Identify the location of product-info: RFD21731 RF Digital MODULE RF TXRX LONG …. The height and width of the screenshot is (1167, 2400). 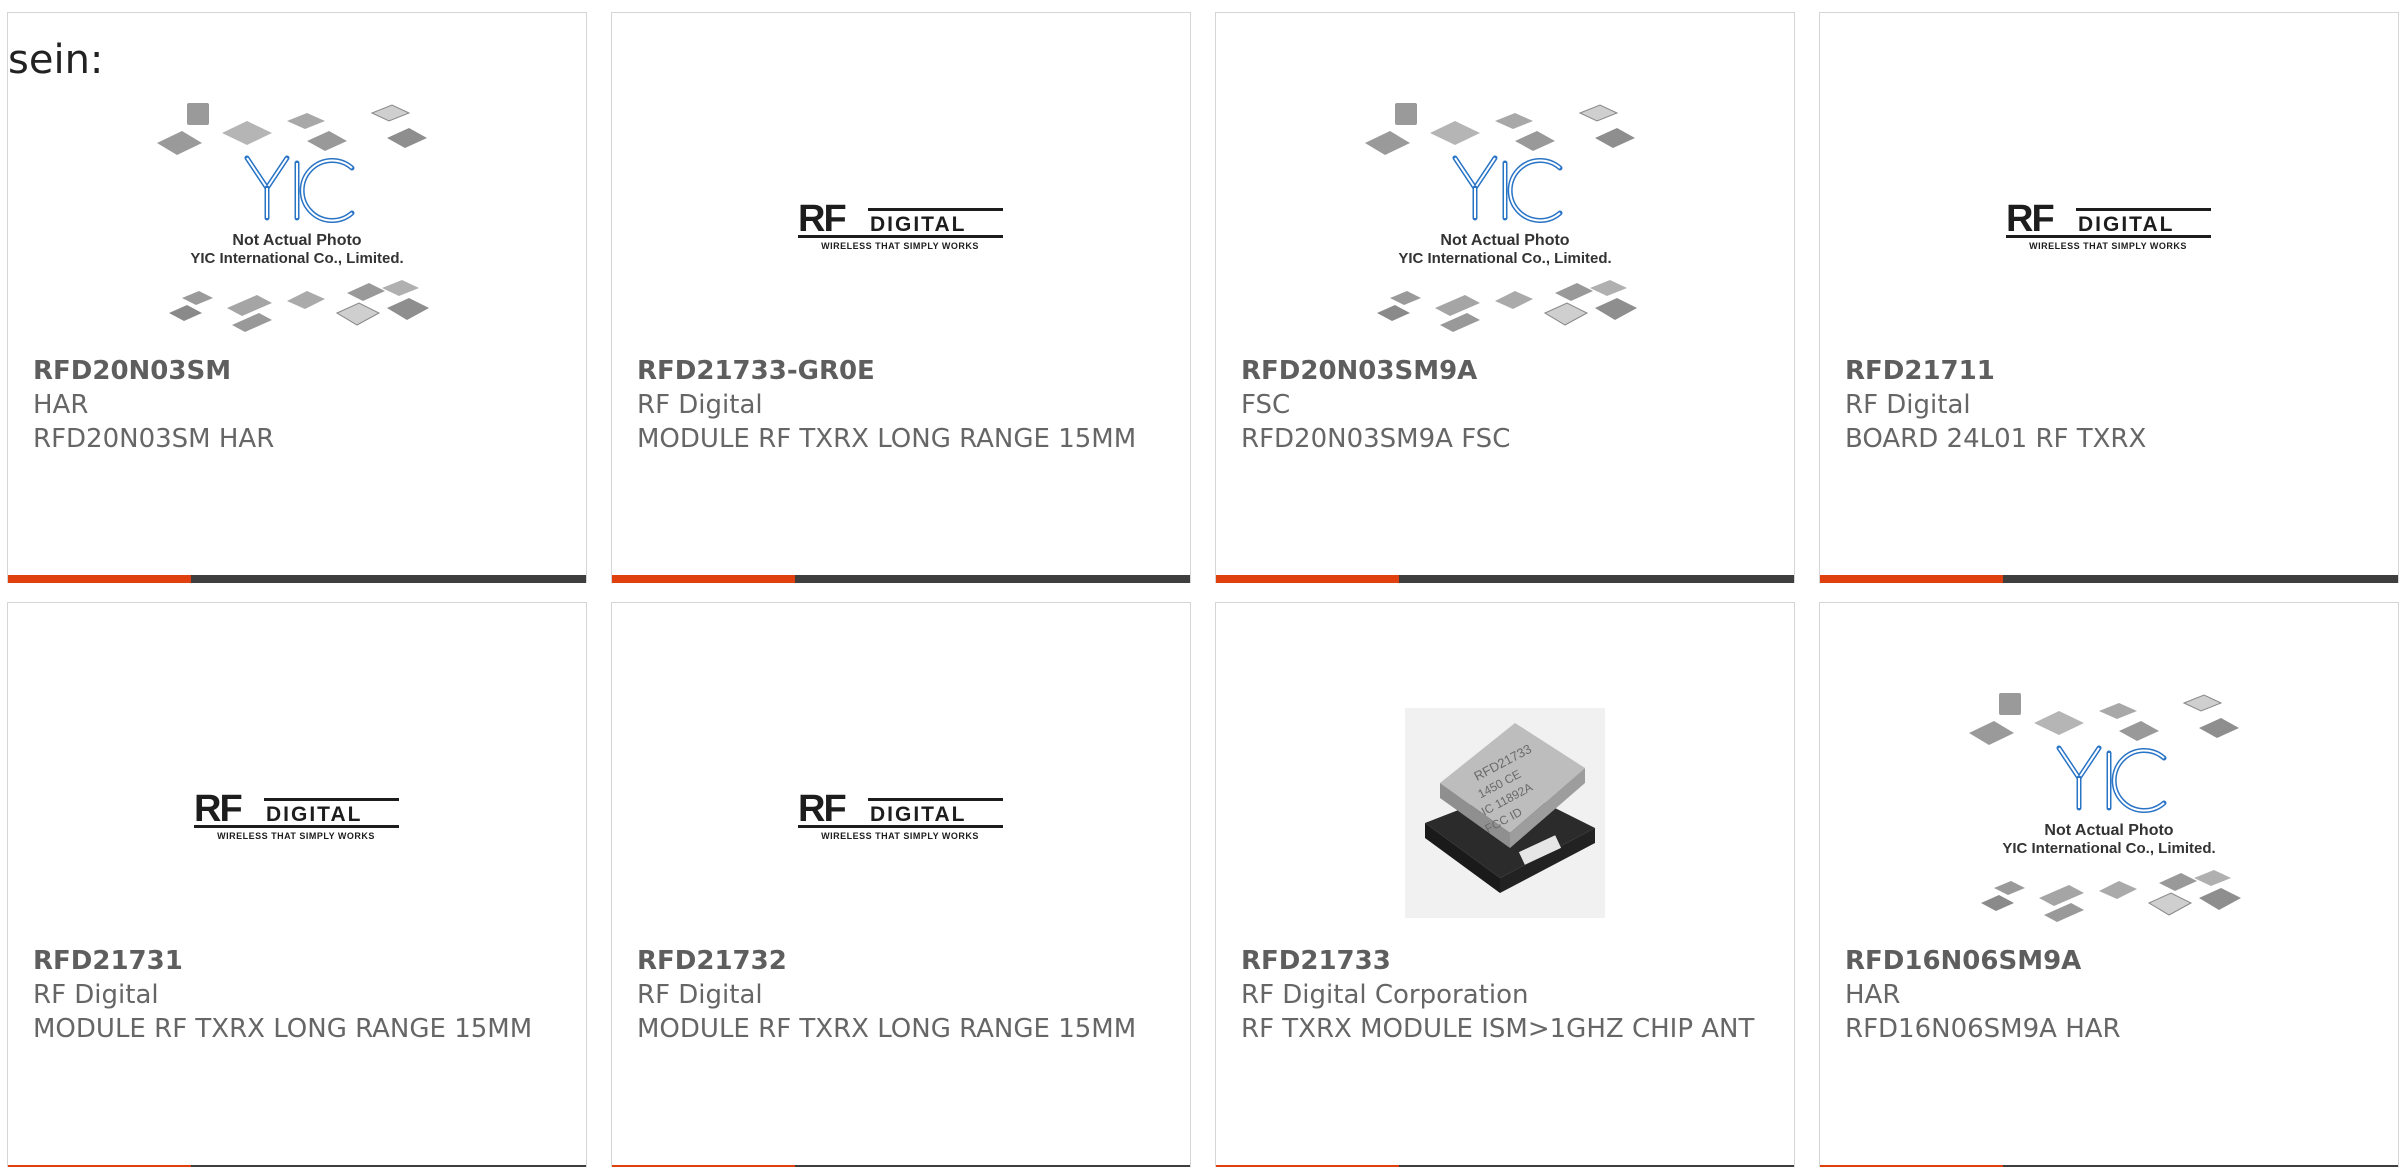
(293, 995).